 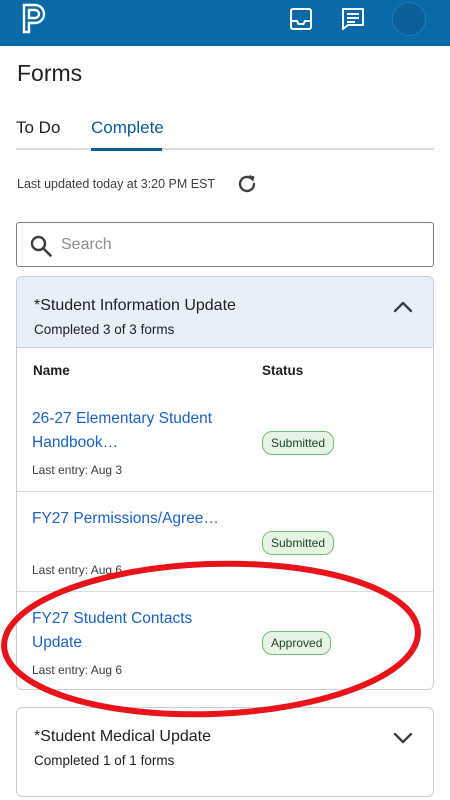 I want to click on group-title: *Student Information Update, so click(x=135, y=305).